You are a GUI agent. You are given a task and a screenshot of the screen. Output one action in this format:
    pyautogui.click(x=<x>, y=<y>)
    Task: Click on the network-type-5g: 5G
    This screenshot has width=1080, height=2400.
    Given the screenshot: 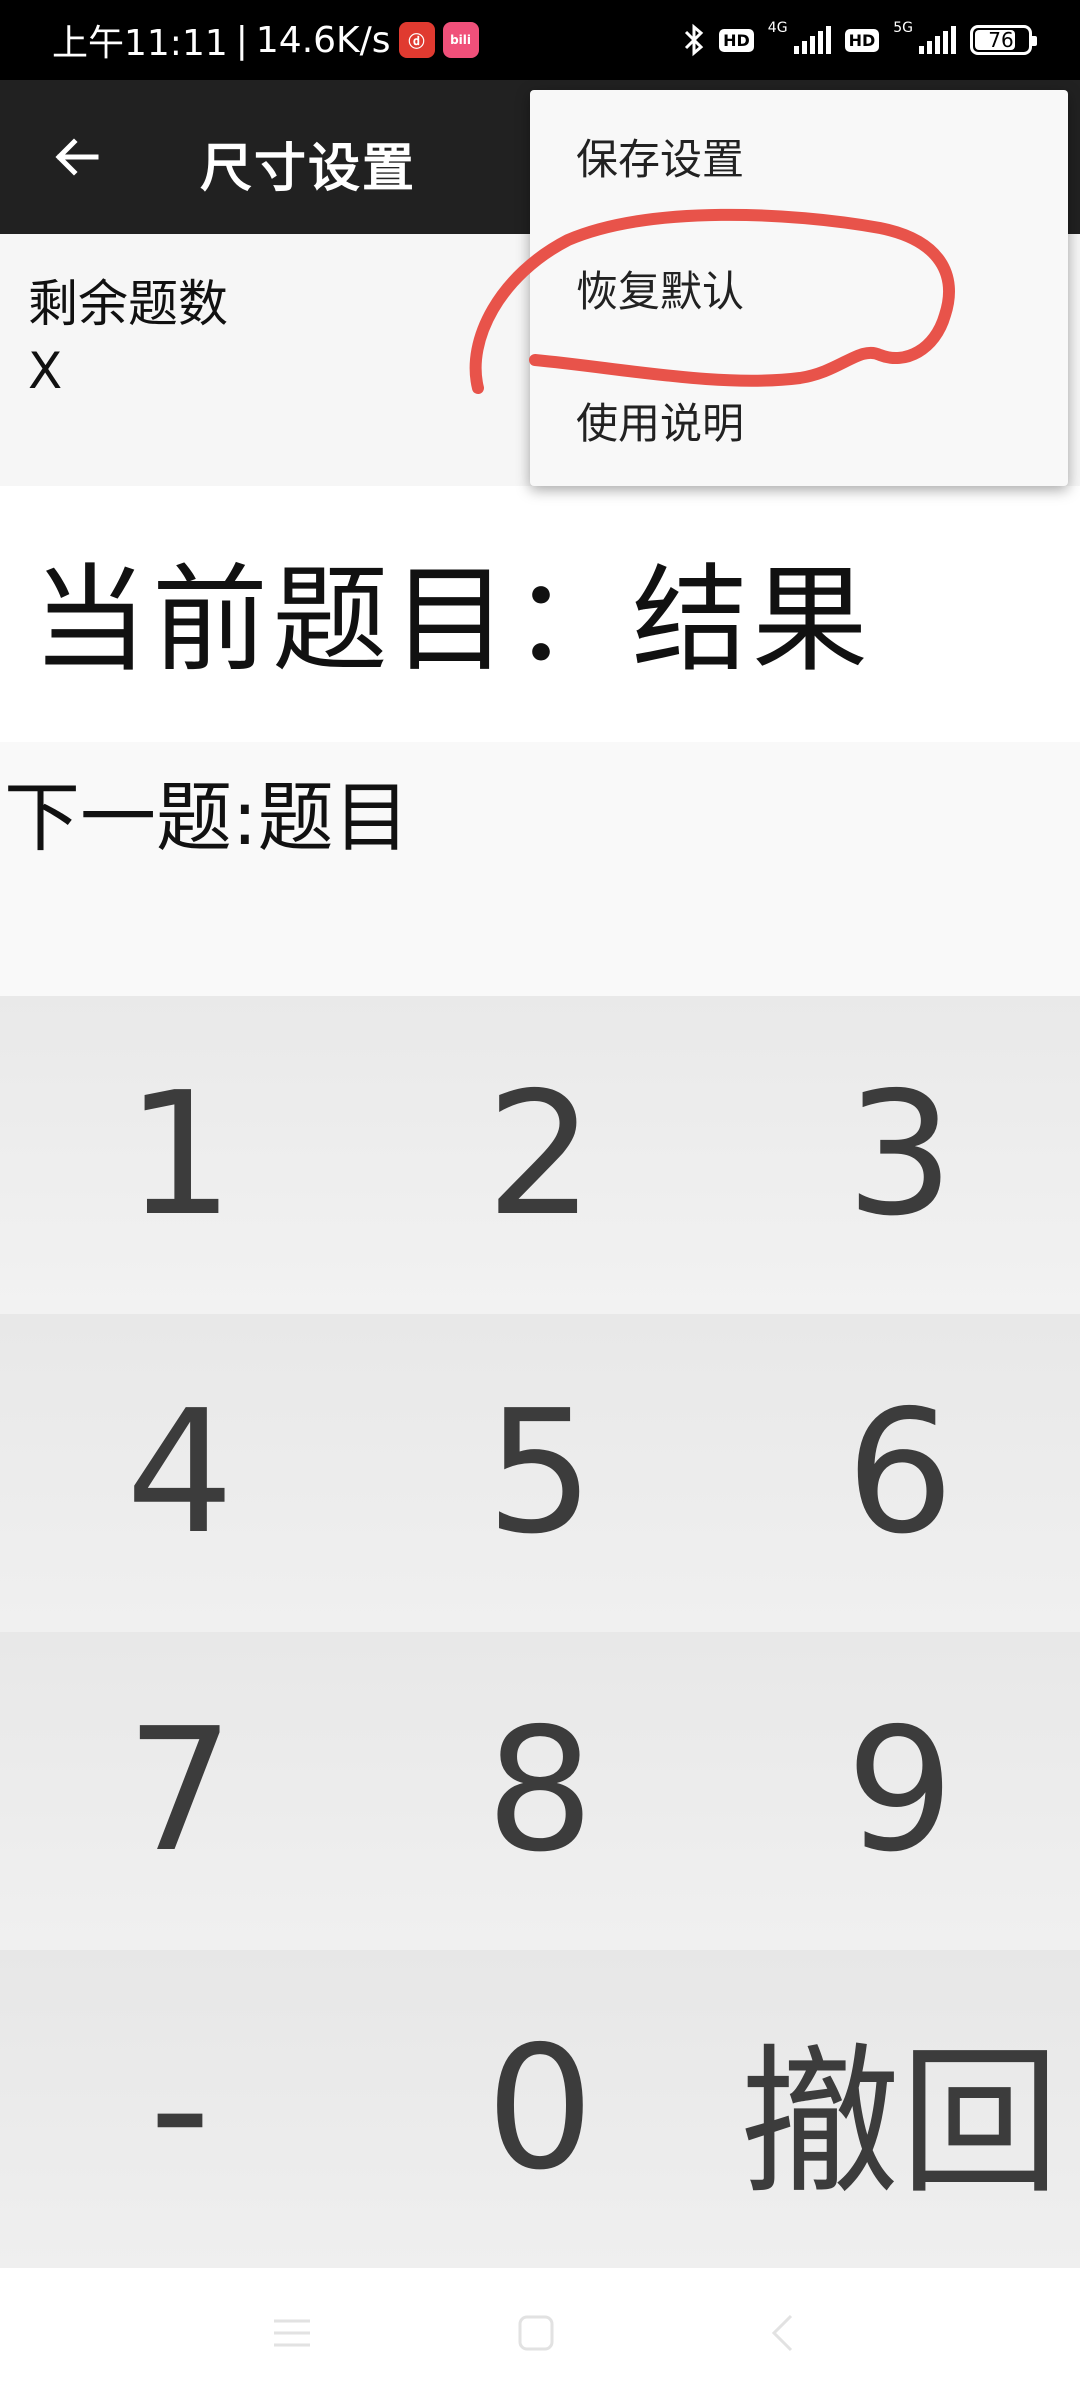 What is the action you would take?
    pyautogui.click(x=903, y=28)
    